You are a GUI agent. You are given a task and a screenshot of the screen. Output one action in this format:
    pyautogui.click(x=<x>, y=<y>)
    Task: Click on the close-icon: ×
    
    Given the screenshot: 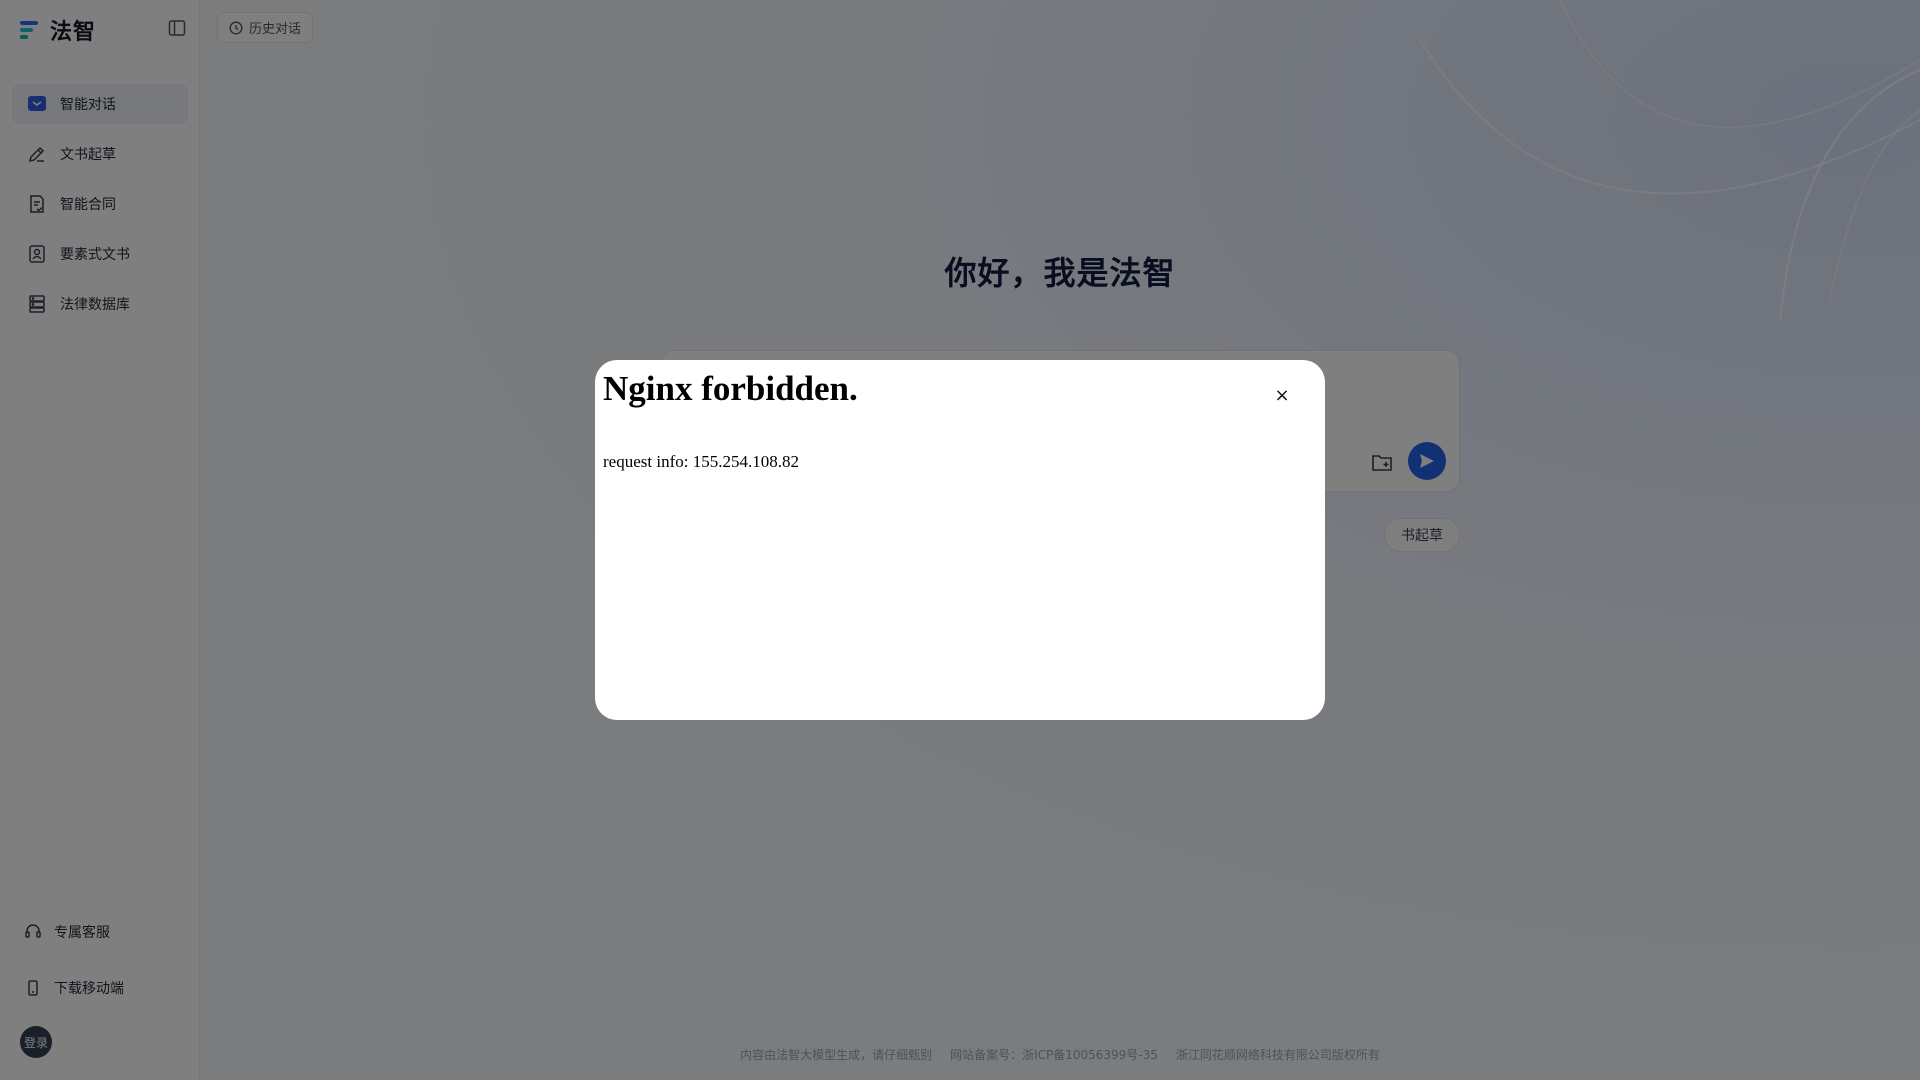 What is the action you would take?
    pyautogui.click(x=1282, y=395)
    